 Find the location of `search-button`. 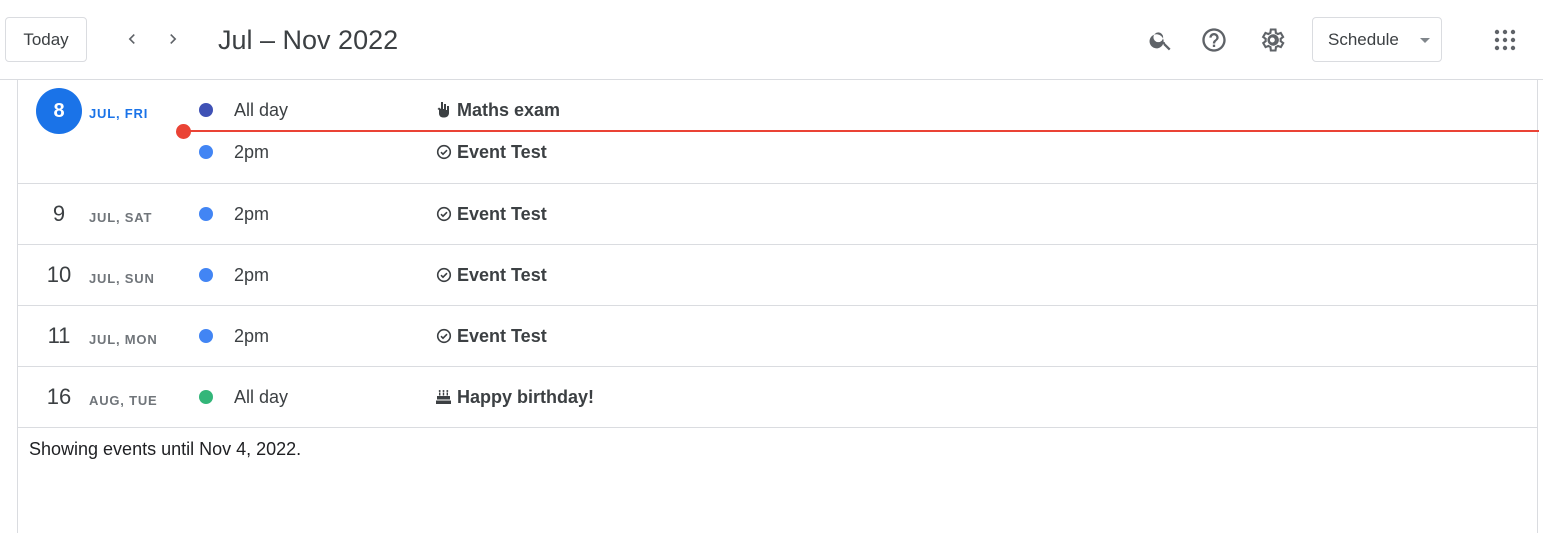

search-button is located at coordinates (1161, 40).